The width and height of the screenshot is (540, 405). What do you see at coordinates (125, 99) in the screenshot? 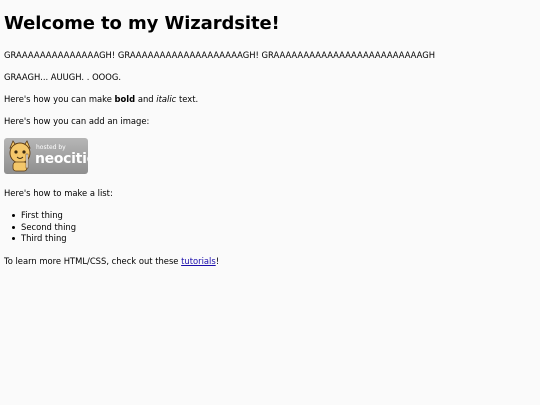
I see `bold-word: bold` at bounding box center [125, 99].